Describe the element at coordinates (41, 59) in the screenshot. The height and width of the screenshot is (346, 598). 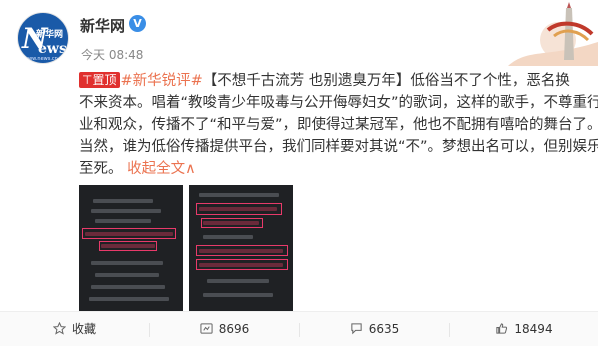
I see `avatar-url: www.news.cn` at that location.